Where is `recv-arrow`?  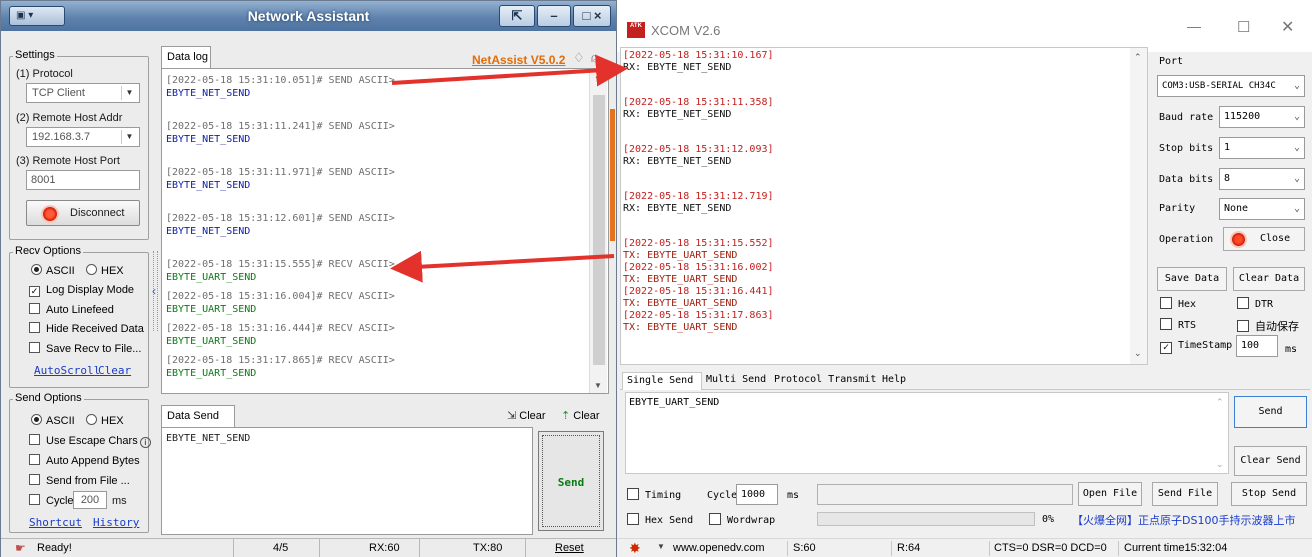
recv-arrow is located at coordinates (502, 266).